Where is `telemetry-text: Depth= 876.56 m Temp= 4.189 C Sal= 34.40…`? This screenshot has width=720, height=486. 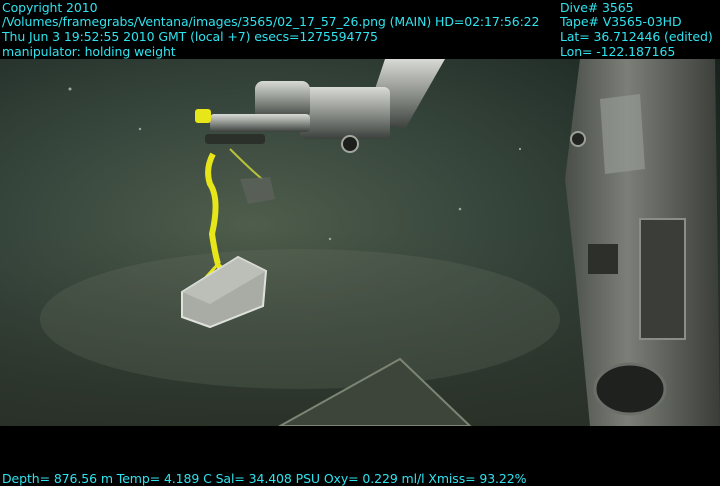 telemetry-text: Depth= 876.56 m Temp= 4.189 C Sal= 34.40… is located at coordinates (264, 478).